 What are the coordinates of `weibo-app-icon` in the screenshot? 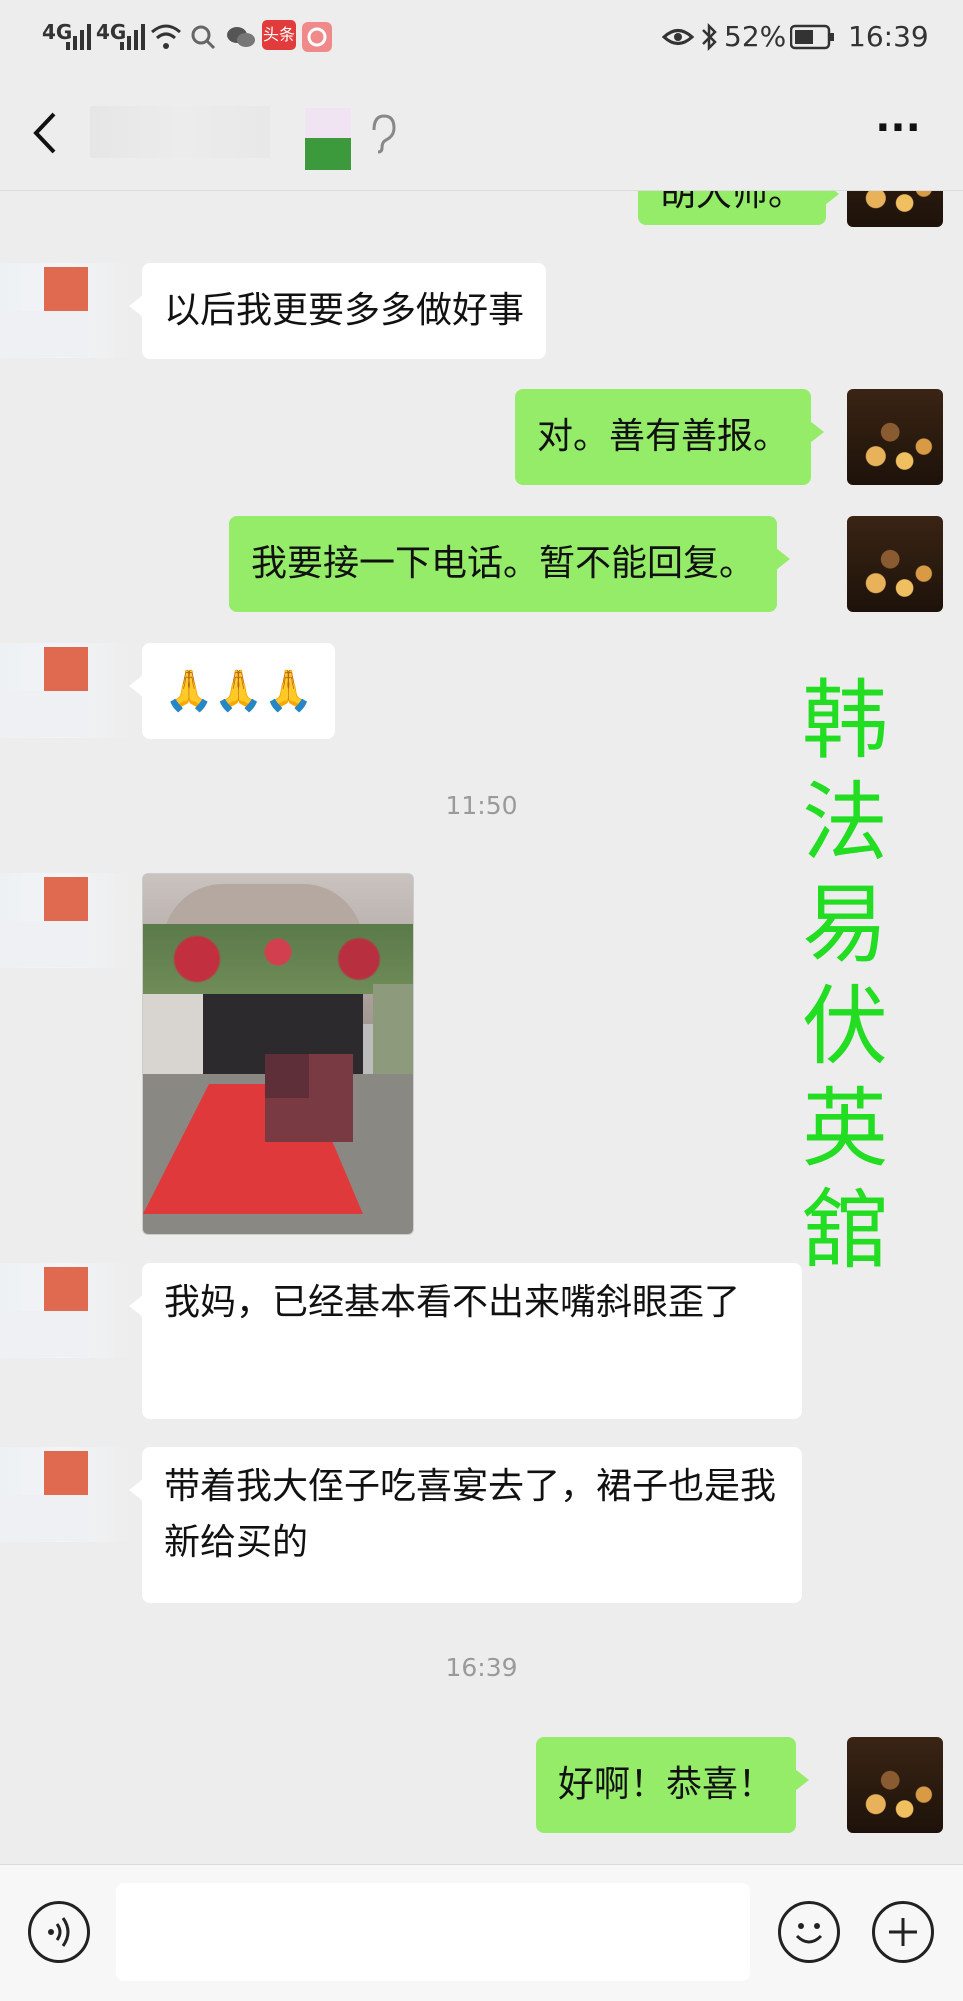 It's located at (317, 40).